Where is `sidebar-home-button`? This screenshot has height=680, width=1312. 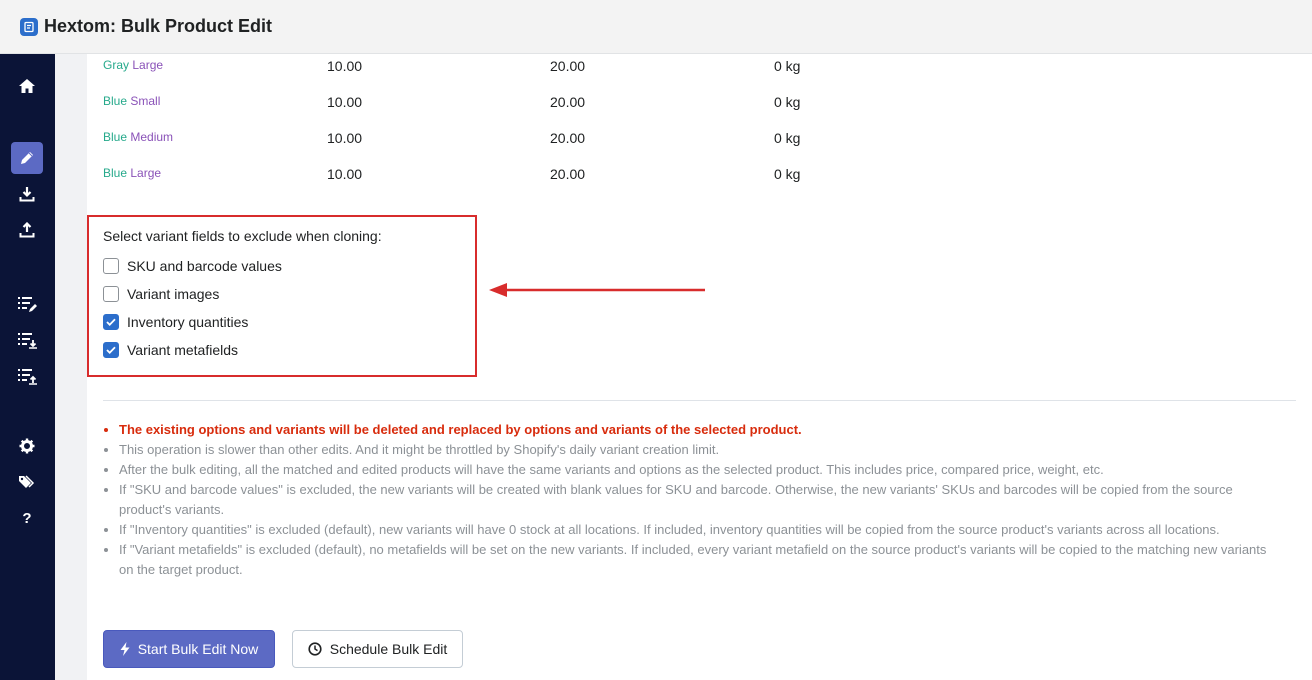 sidebar-home-button is located at coordinates (27, 86).